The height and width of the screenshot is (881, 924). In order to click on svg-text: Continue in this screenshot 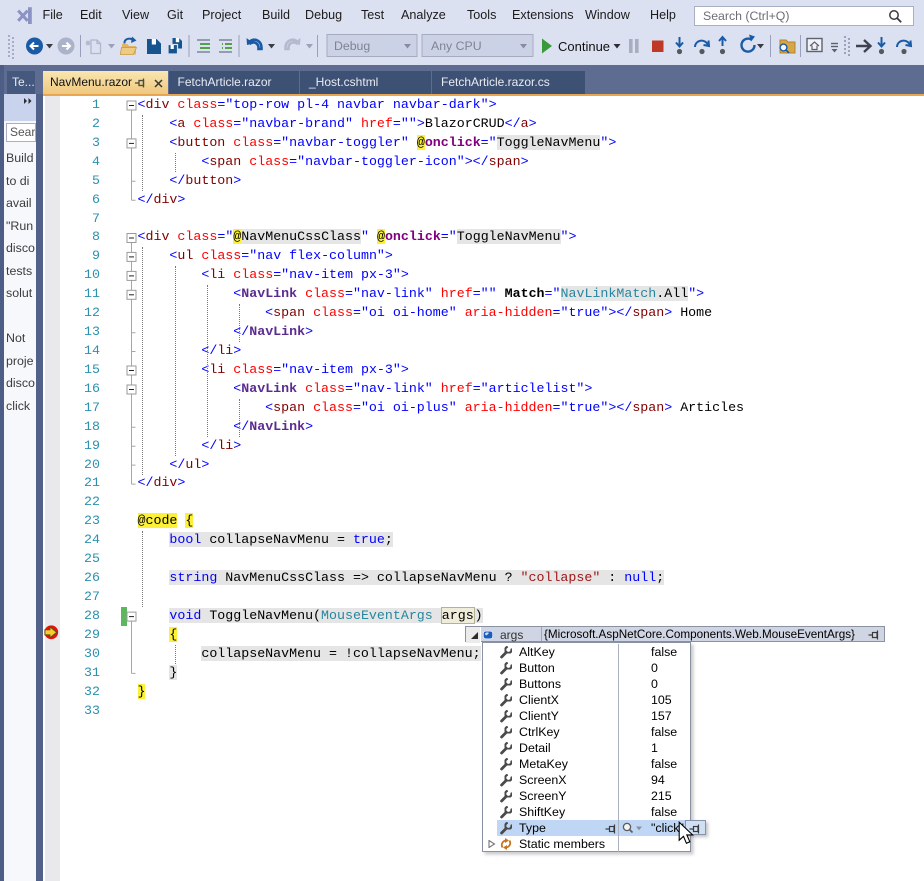, I will do `click(584, 46)`.